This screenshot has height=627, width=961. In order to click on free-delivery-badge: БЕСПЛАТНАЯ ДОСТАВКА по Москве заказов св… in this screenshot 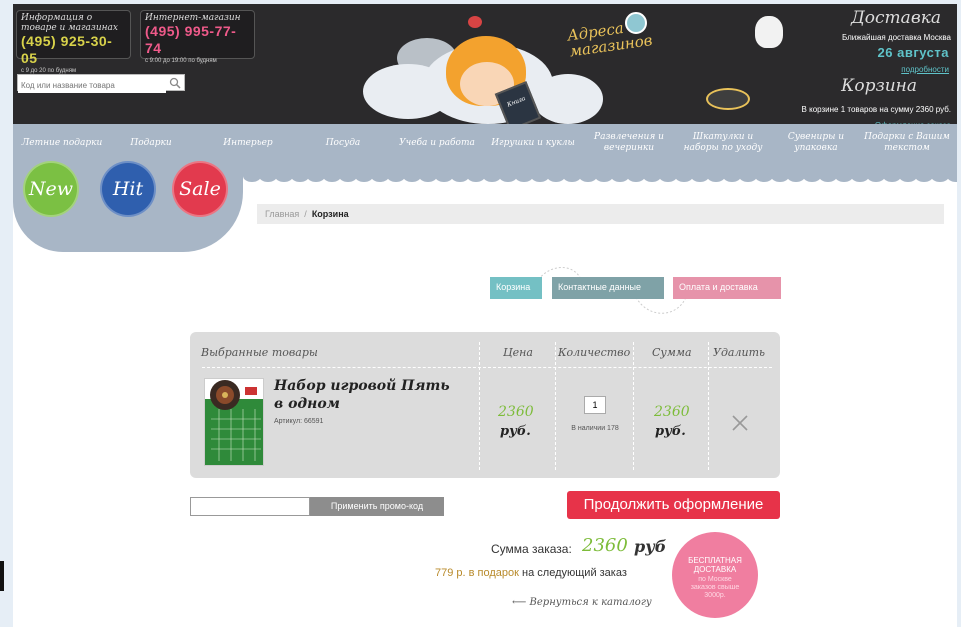, I will do `click(715, 575)`.